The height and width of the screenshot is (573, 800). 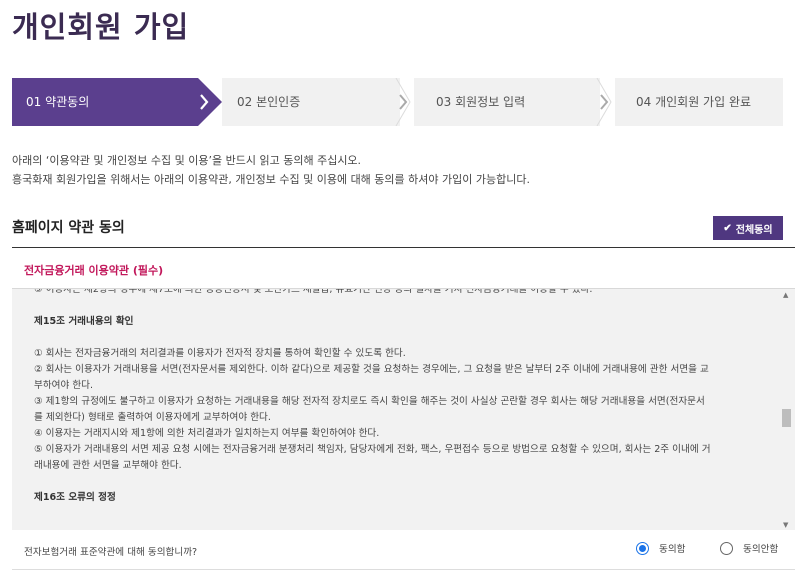 I want to click on step-2-label: 02 본인인증, so click(x=269, y=102).